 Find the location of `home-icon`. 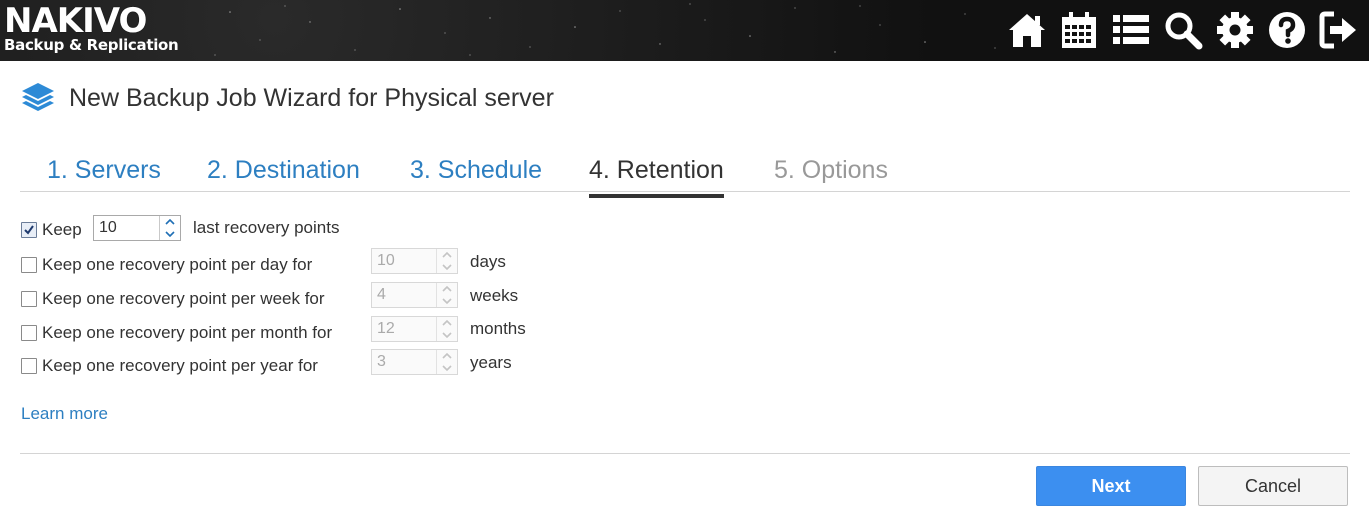

home-icon is located at coordinates (1027, 30).